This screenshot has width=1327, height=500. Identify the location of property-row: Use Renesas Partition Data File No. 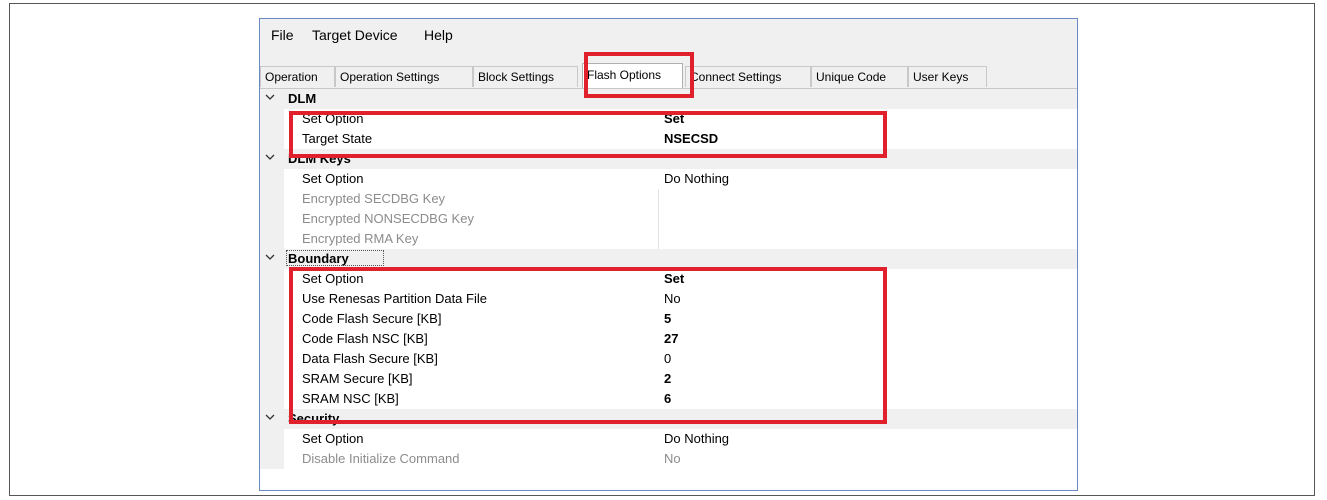
(668, 299).